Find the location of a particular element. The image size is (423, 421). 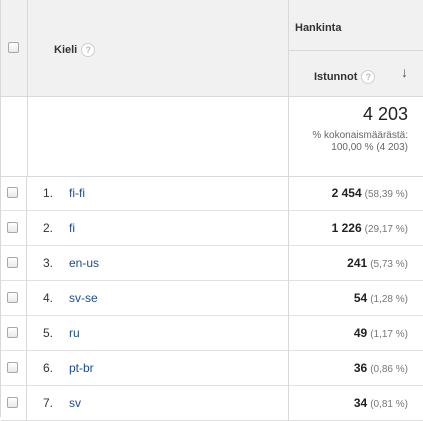

header-checkbox-cell is located at coordinates (14, 48).